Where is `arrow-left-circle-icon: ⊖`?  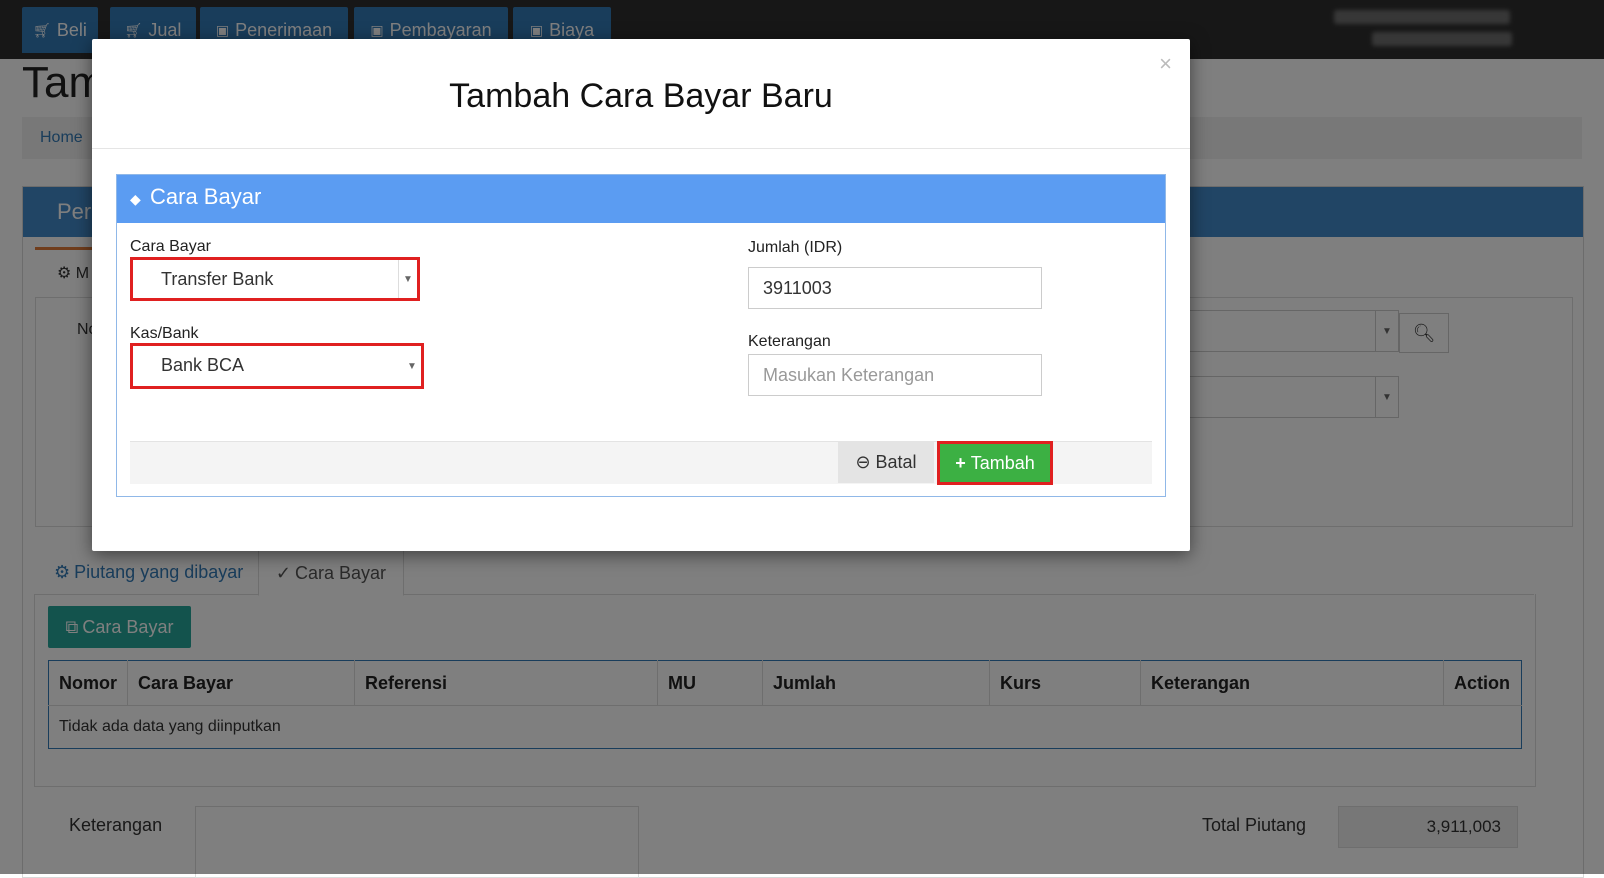 arrow-left-circle-icon: ⊖ is located at coordinates (863, 461).